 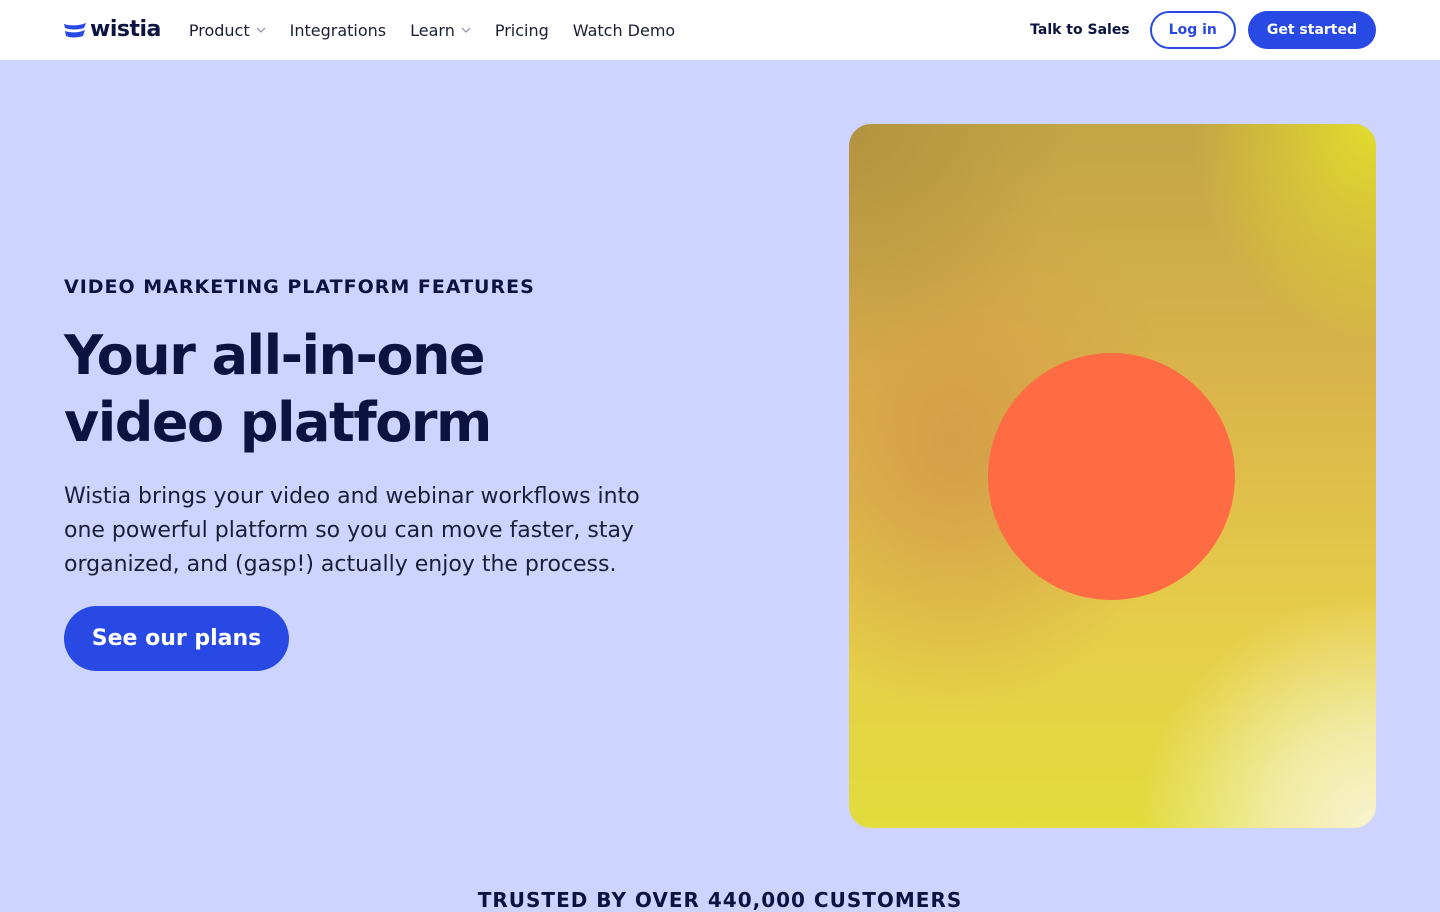 I want to click on logo-wordmark: wistia, so click(x=125, y=29).